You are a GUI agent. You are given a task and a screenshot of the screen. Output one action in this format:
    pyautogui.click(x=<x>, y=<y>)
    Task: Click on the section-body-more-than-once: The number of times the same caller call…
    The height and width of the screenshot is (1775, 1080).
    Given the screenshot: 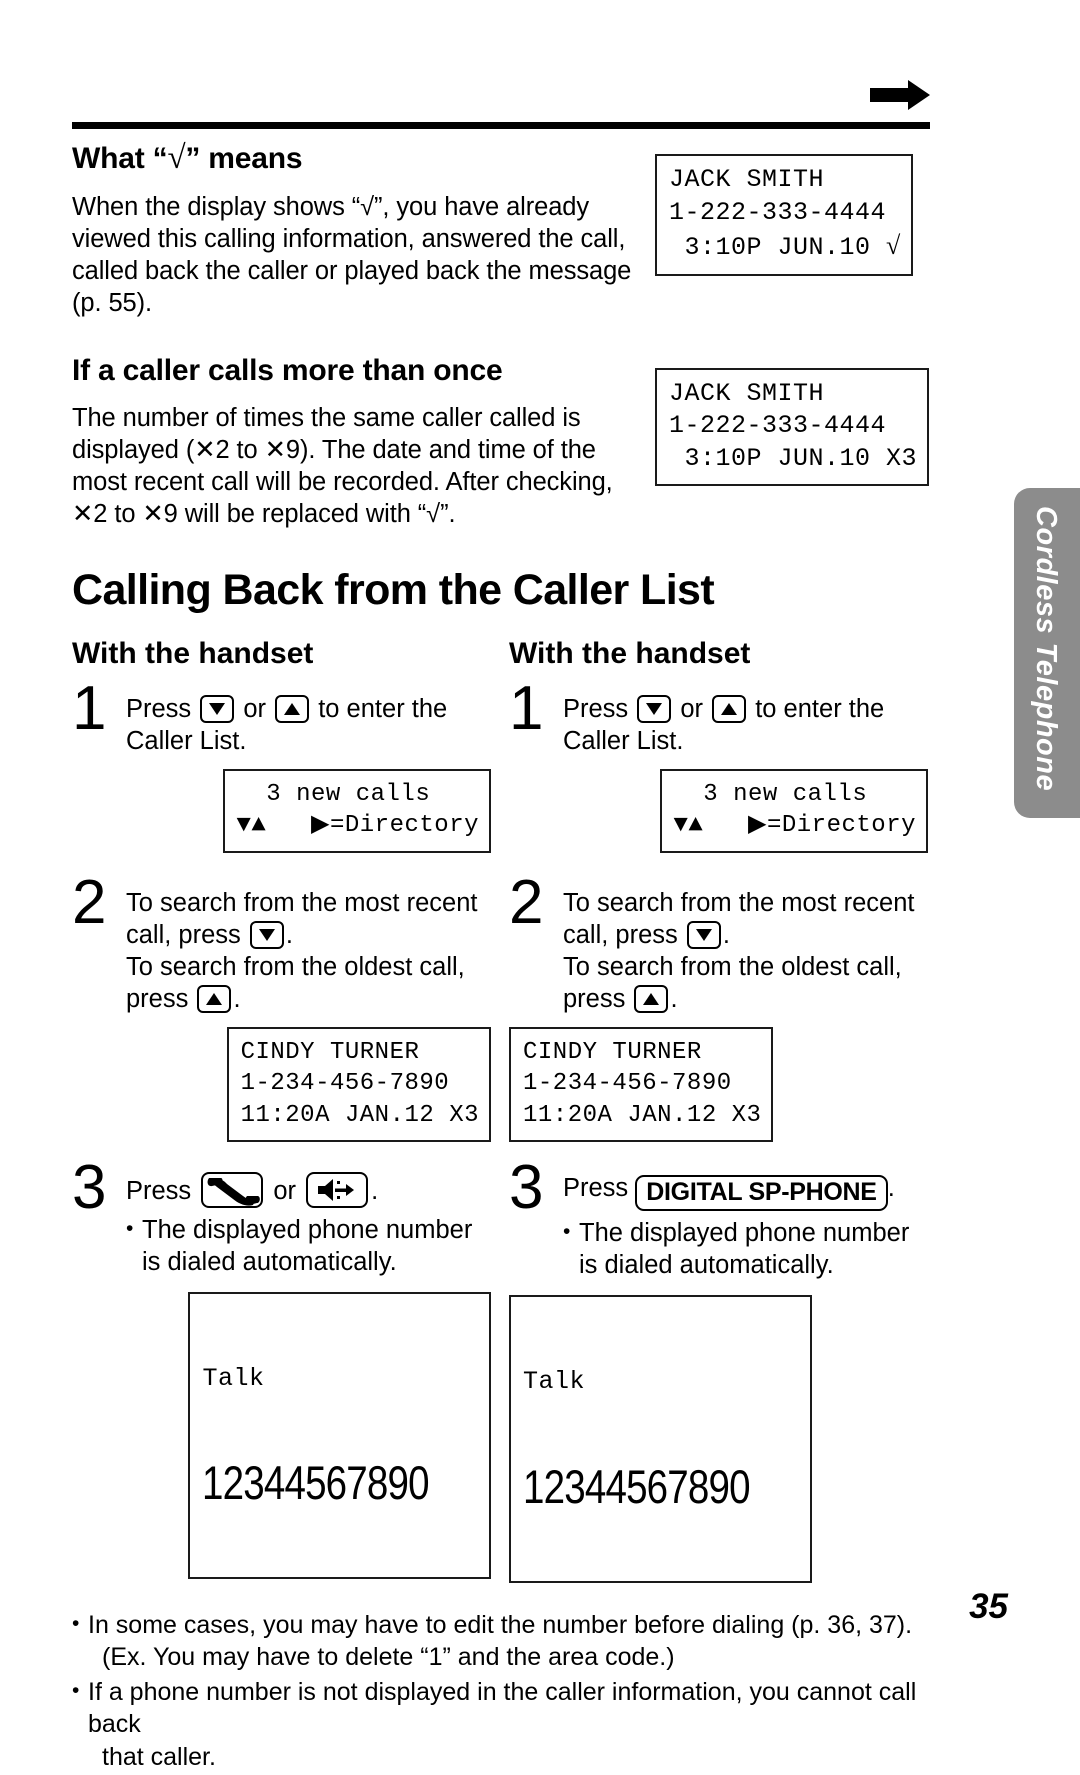 What is the action you would take?
    pyautogui.click(x=342, y=465)
    